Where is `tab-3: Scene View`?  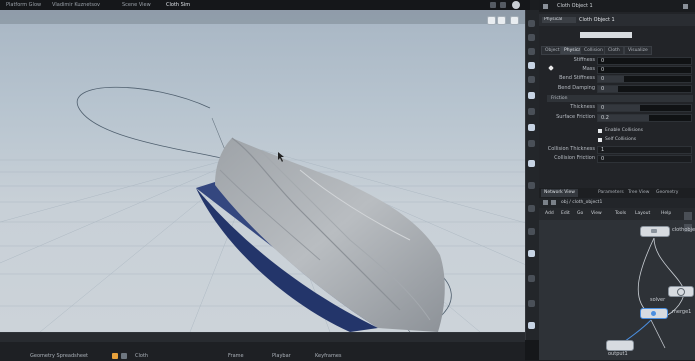
tab-3: Scene View is located at coordinates (136, 5).